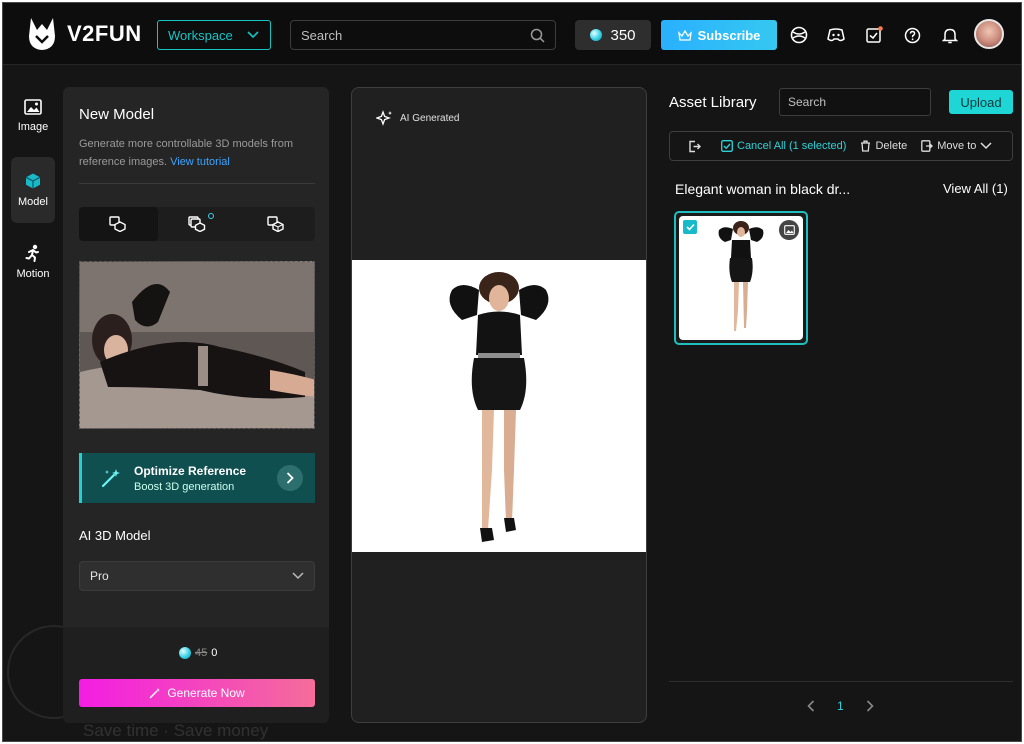  I want to click on generated-preview-image, so click(499, 406).